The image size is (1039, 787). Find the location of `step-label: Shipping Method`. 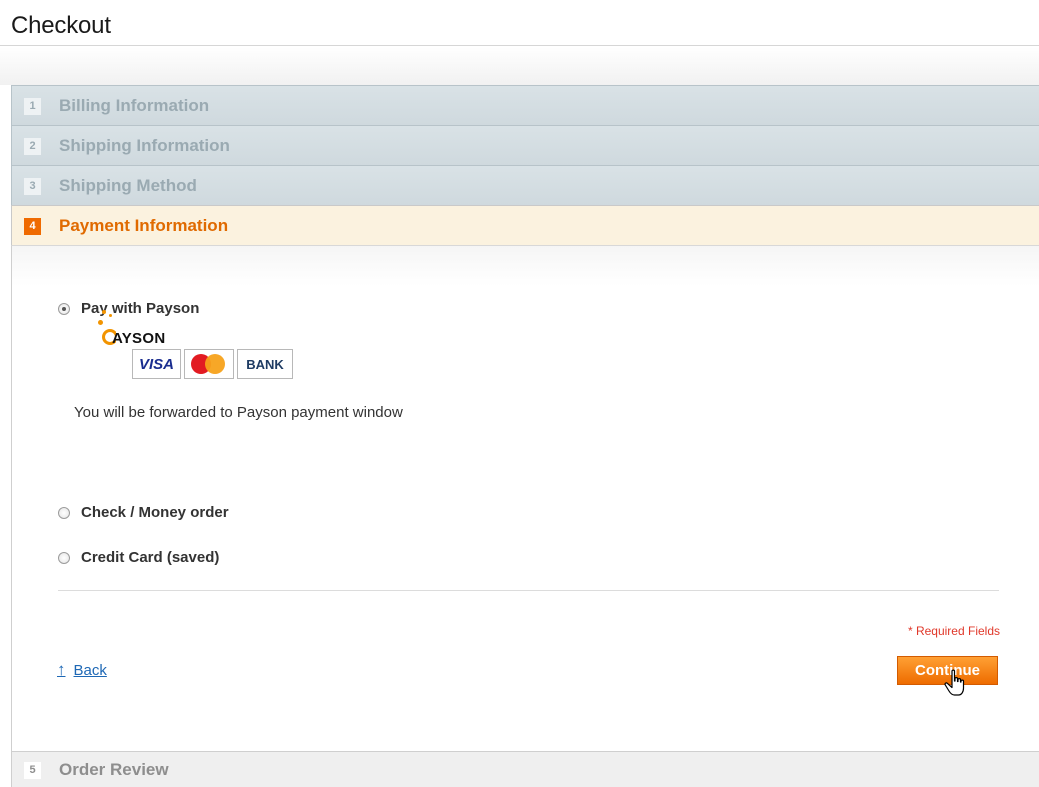

step-label: Shipping Method is located at coordinates (128, 185).